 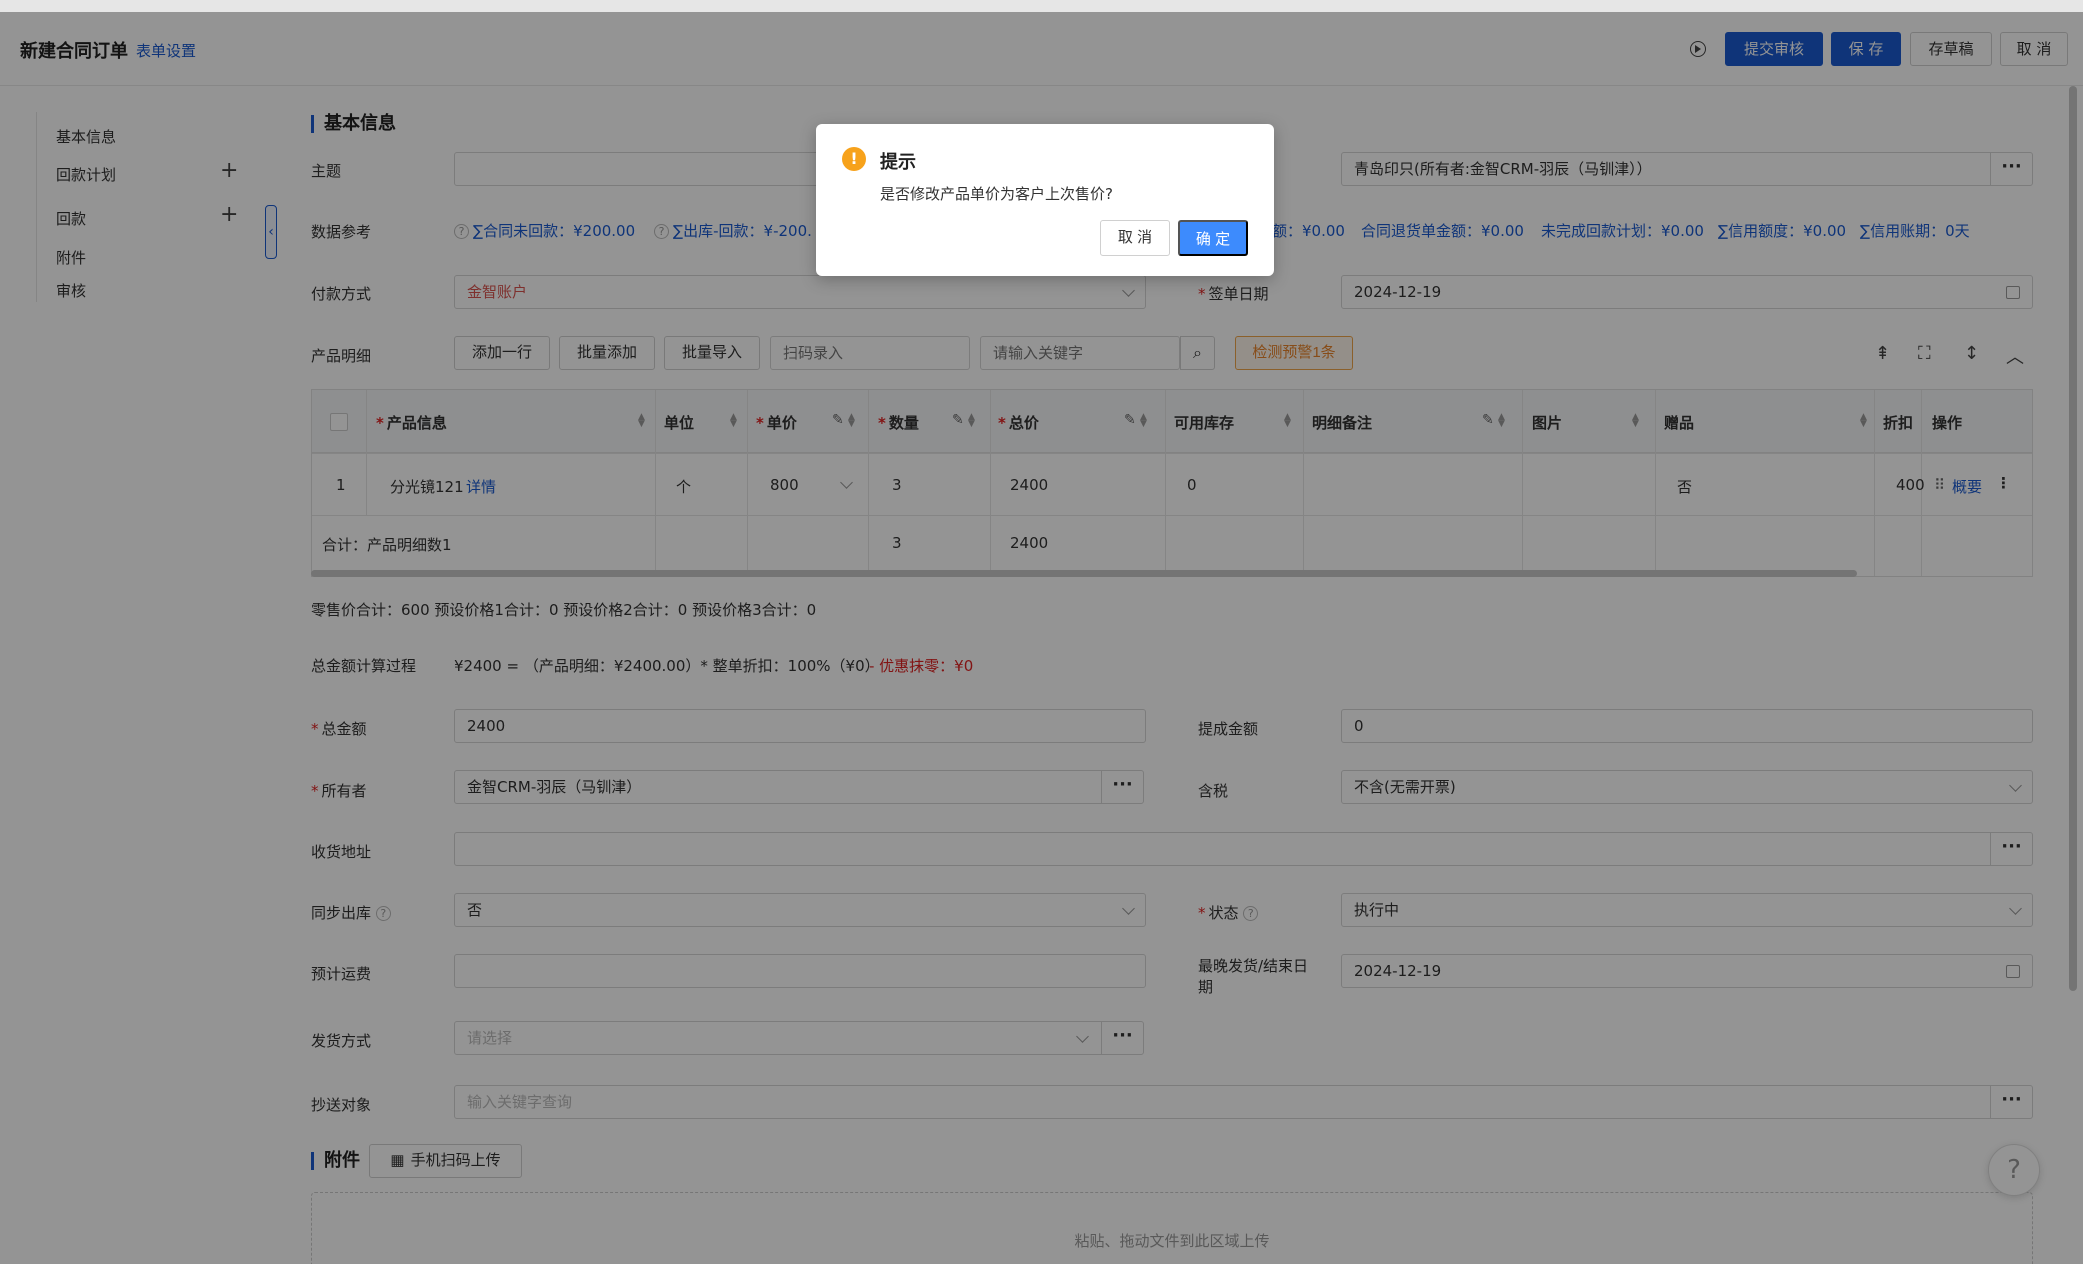 I want to click on browser-top-strip, so click(x=1041, y=6).